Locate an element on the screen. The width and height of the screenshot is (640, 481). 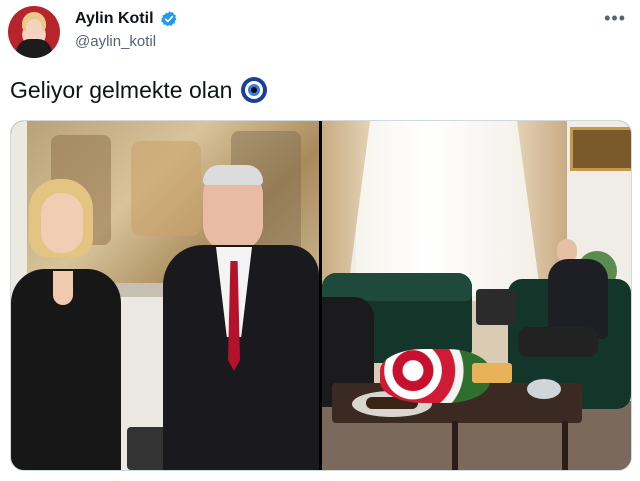
more-options-icon: ••• is located at coordinates (615, 18).